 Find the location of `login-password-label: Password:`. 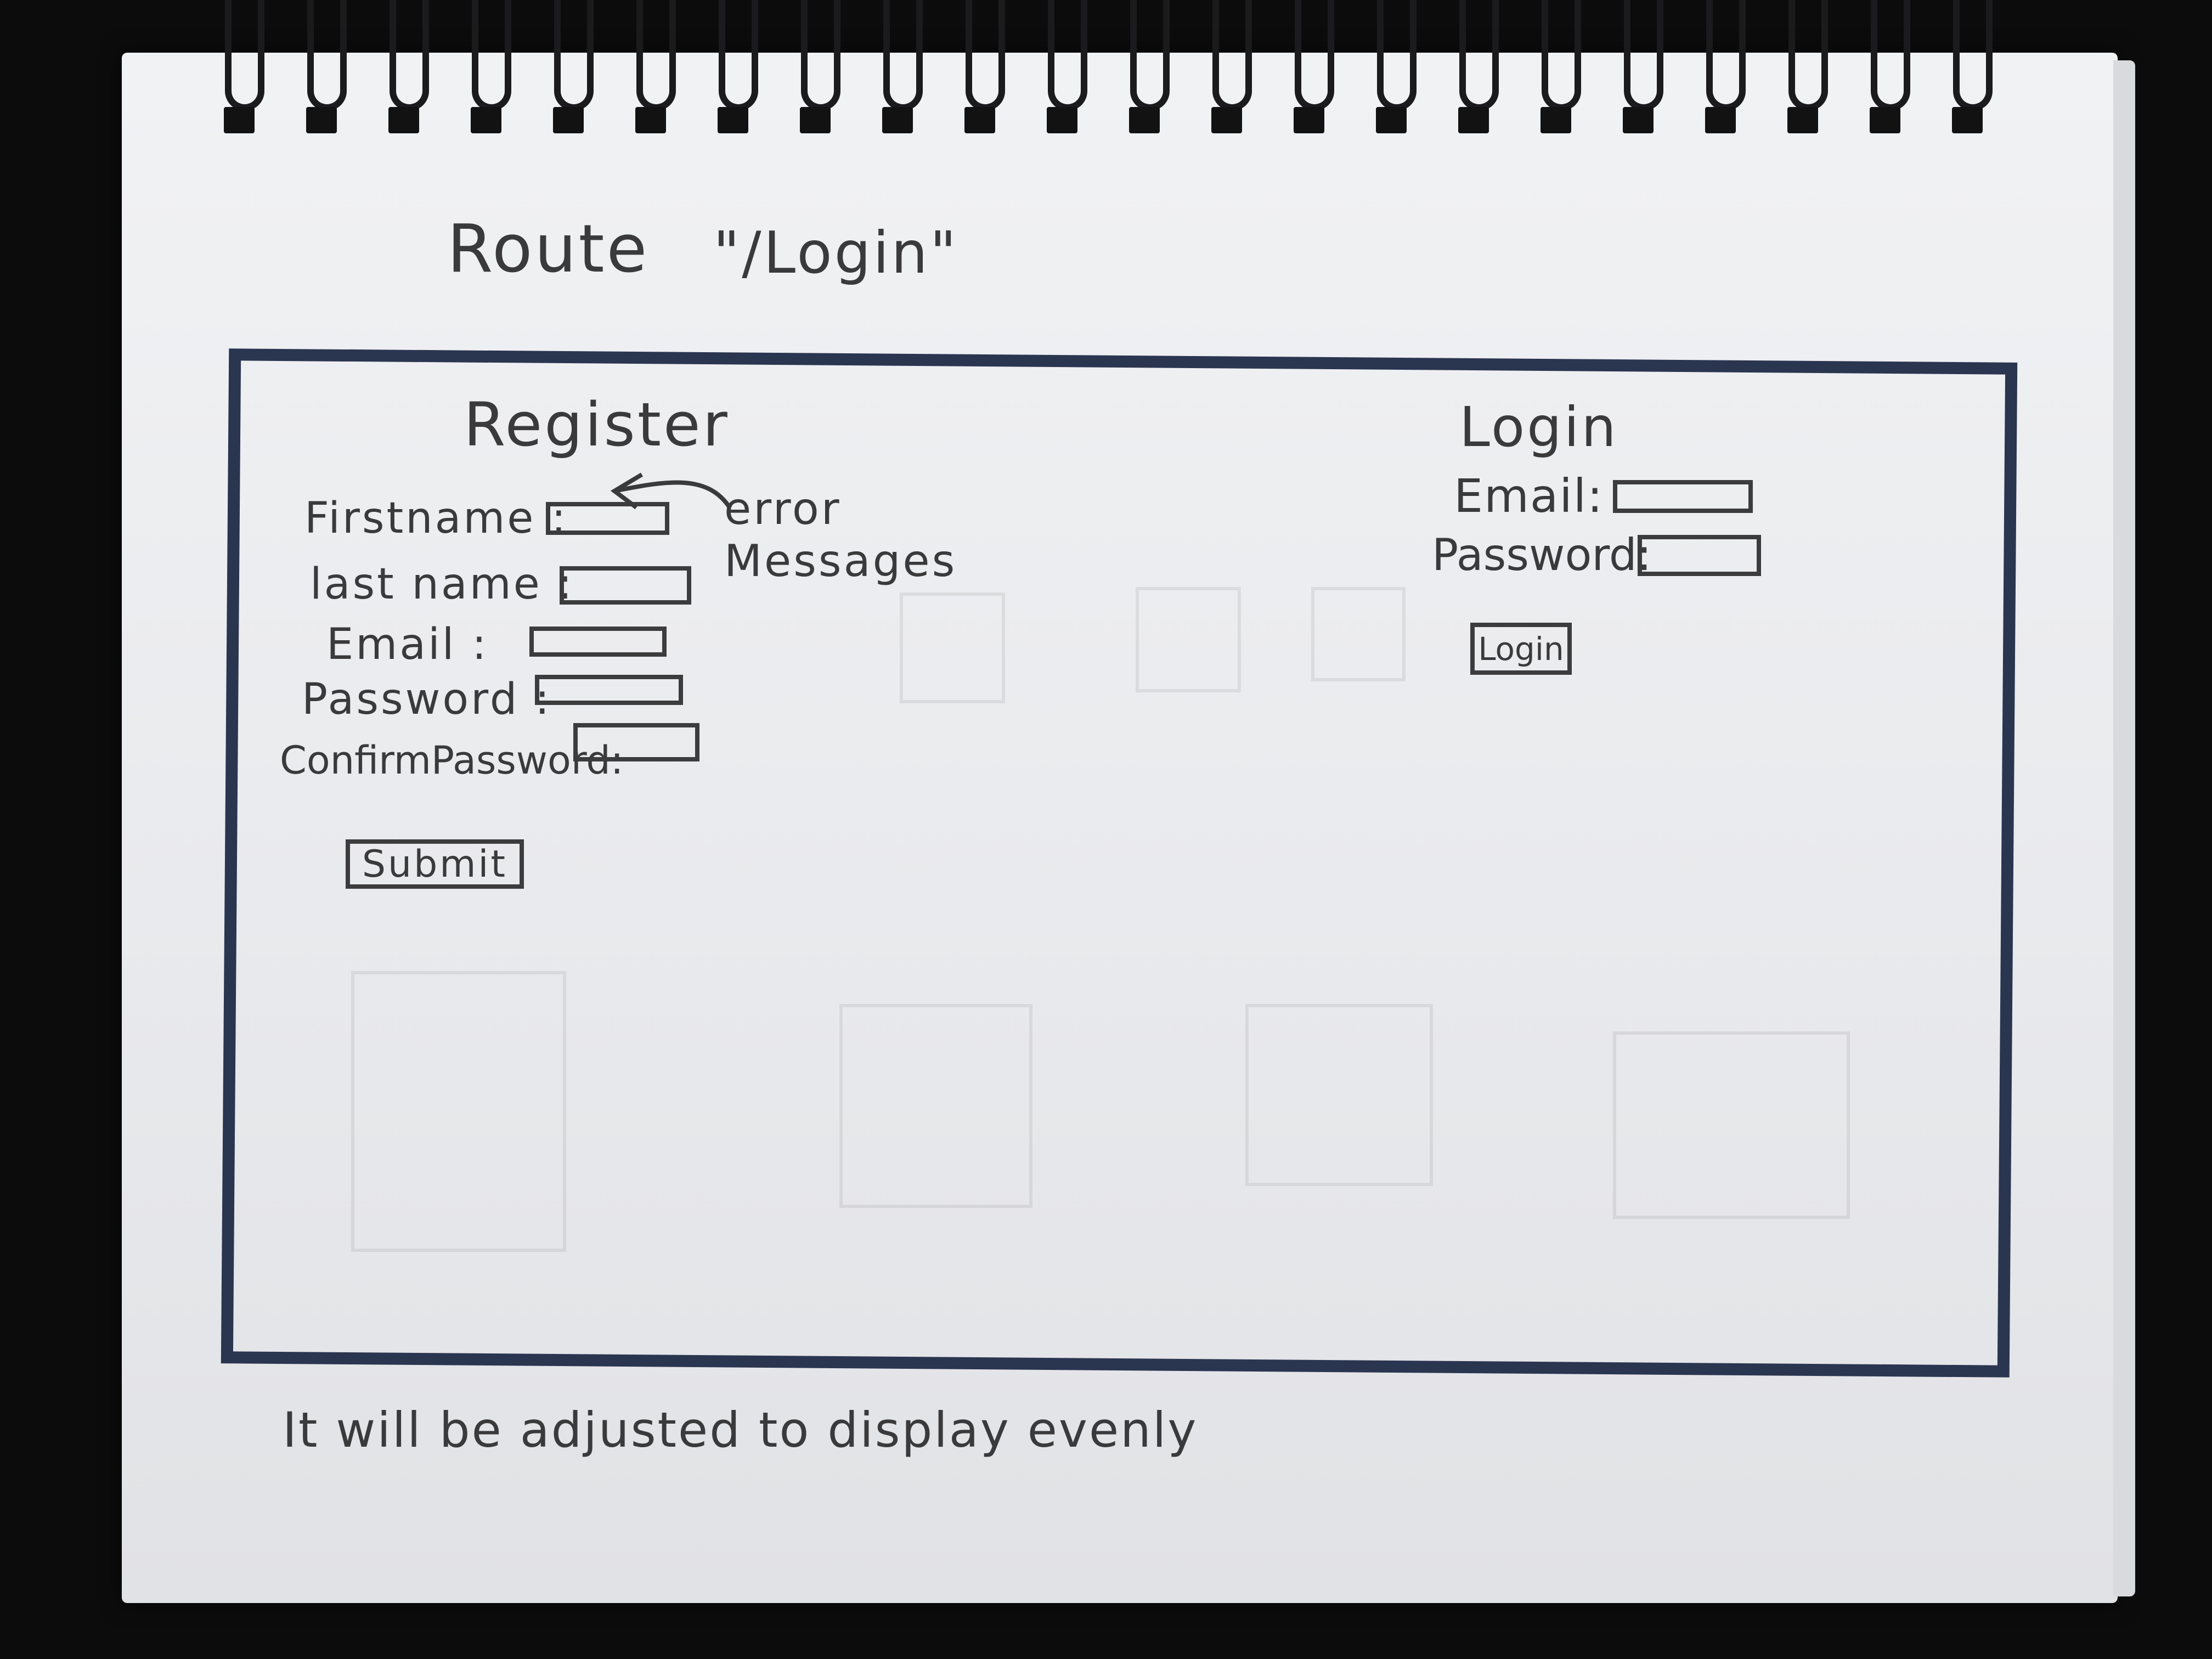

login-password-label: Password: is located at coordinates (1542, 554).